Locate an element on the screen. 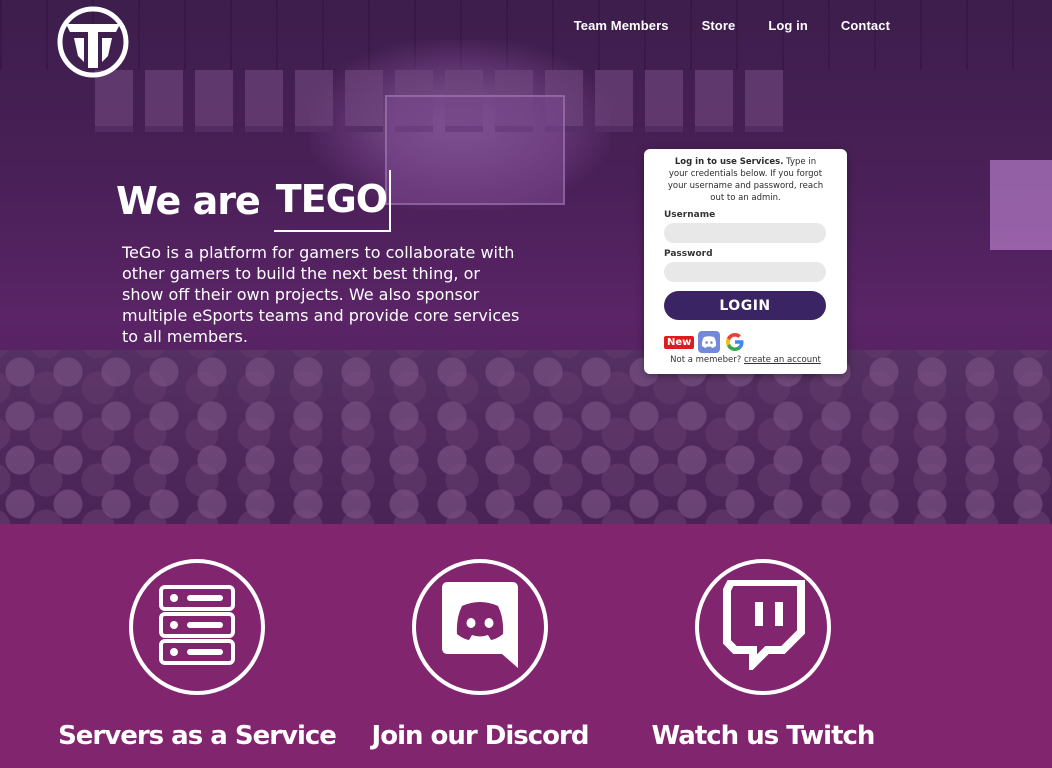  login-button: LOGIN is located at coordinates (745, 305).